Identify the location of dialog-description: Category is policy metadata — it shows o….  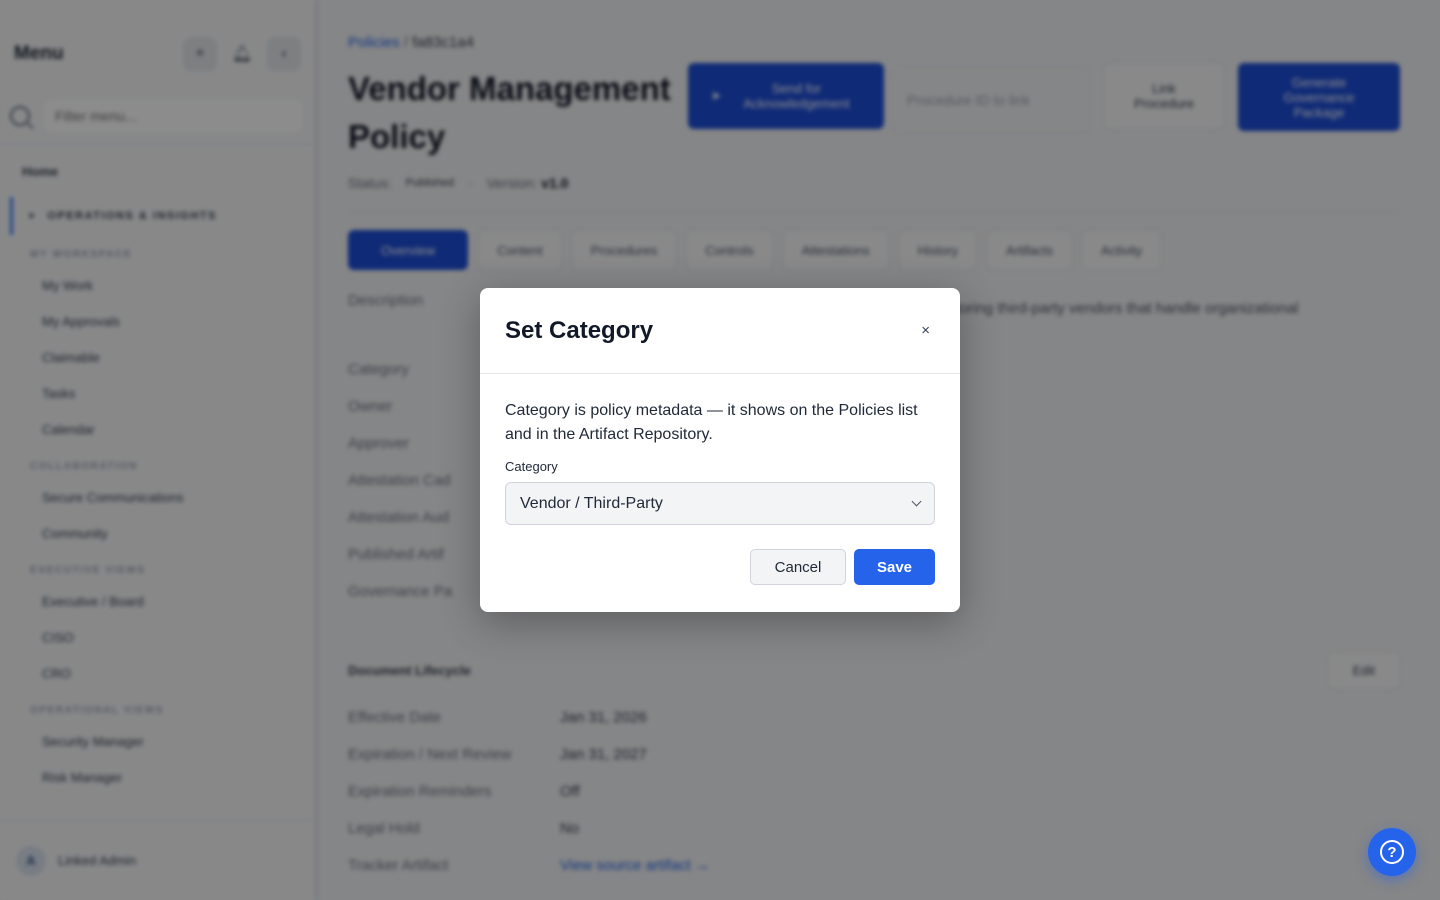
(711, 422).